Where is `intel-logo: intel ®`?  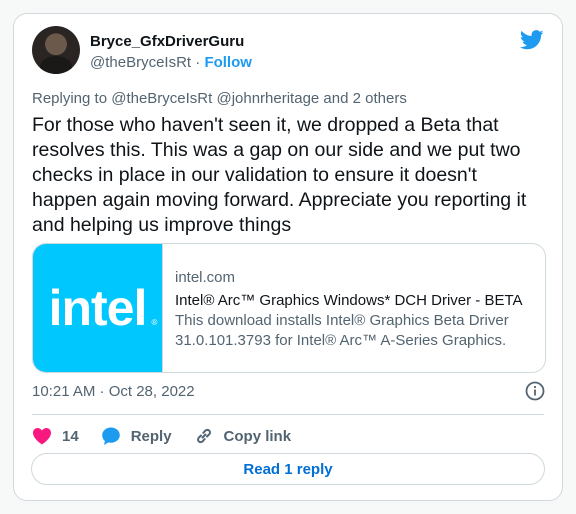
intel-logo: intel ® is located at coordinates (103, 308).